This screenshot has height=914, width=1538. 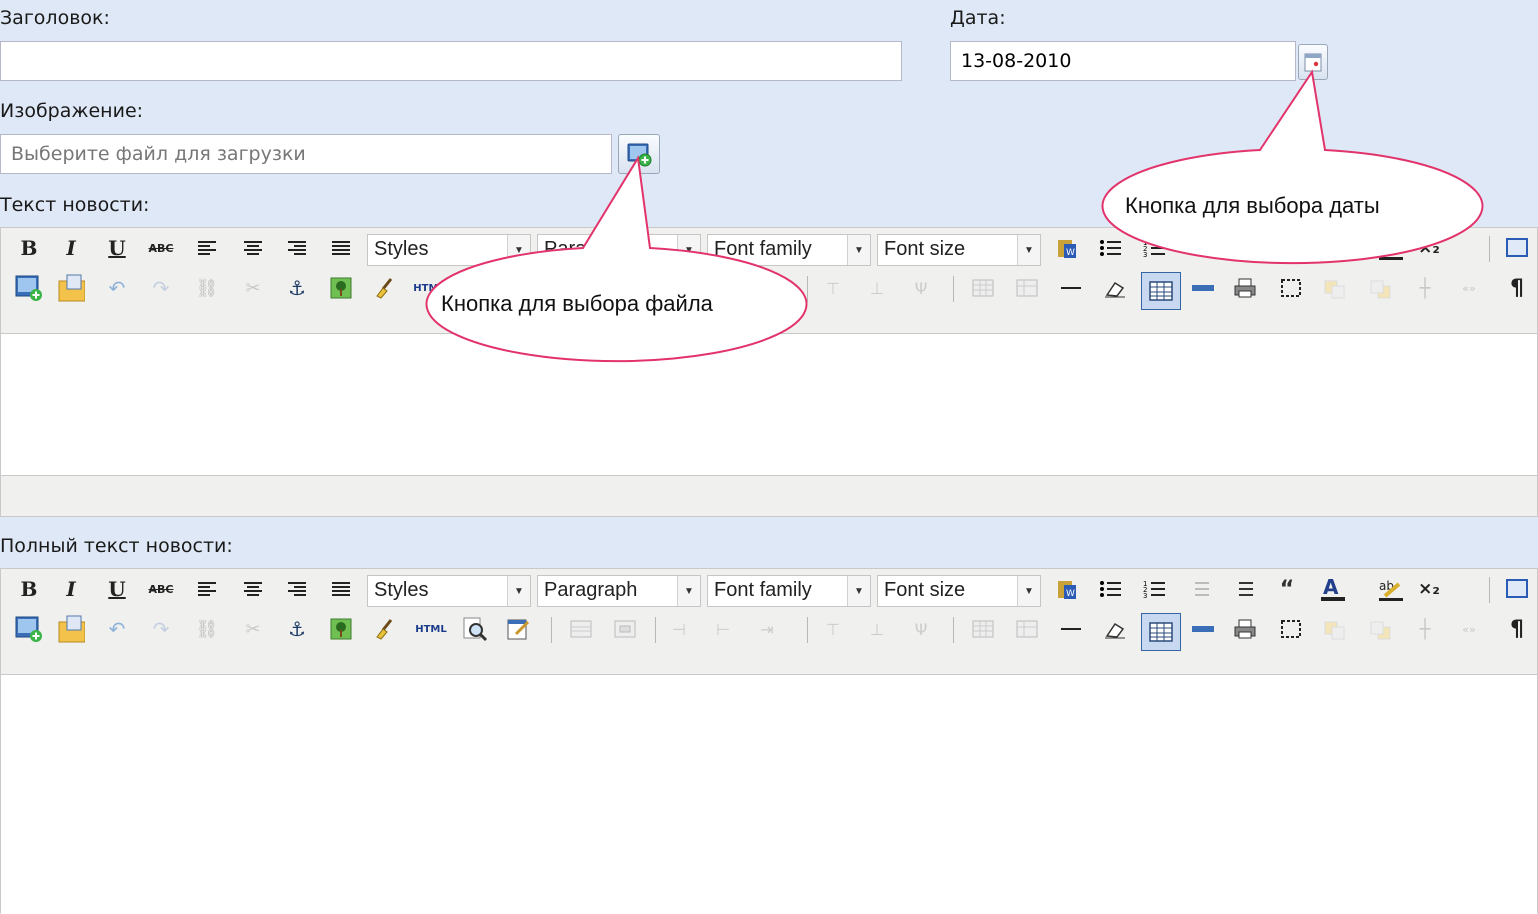 What do you see at coordinates (577, 303) in the screenshot?
I see `file-button-callout-text: Кнопка для выбора файла` at bounding box center [577, 303].